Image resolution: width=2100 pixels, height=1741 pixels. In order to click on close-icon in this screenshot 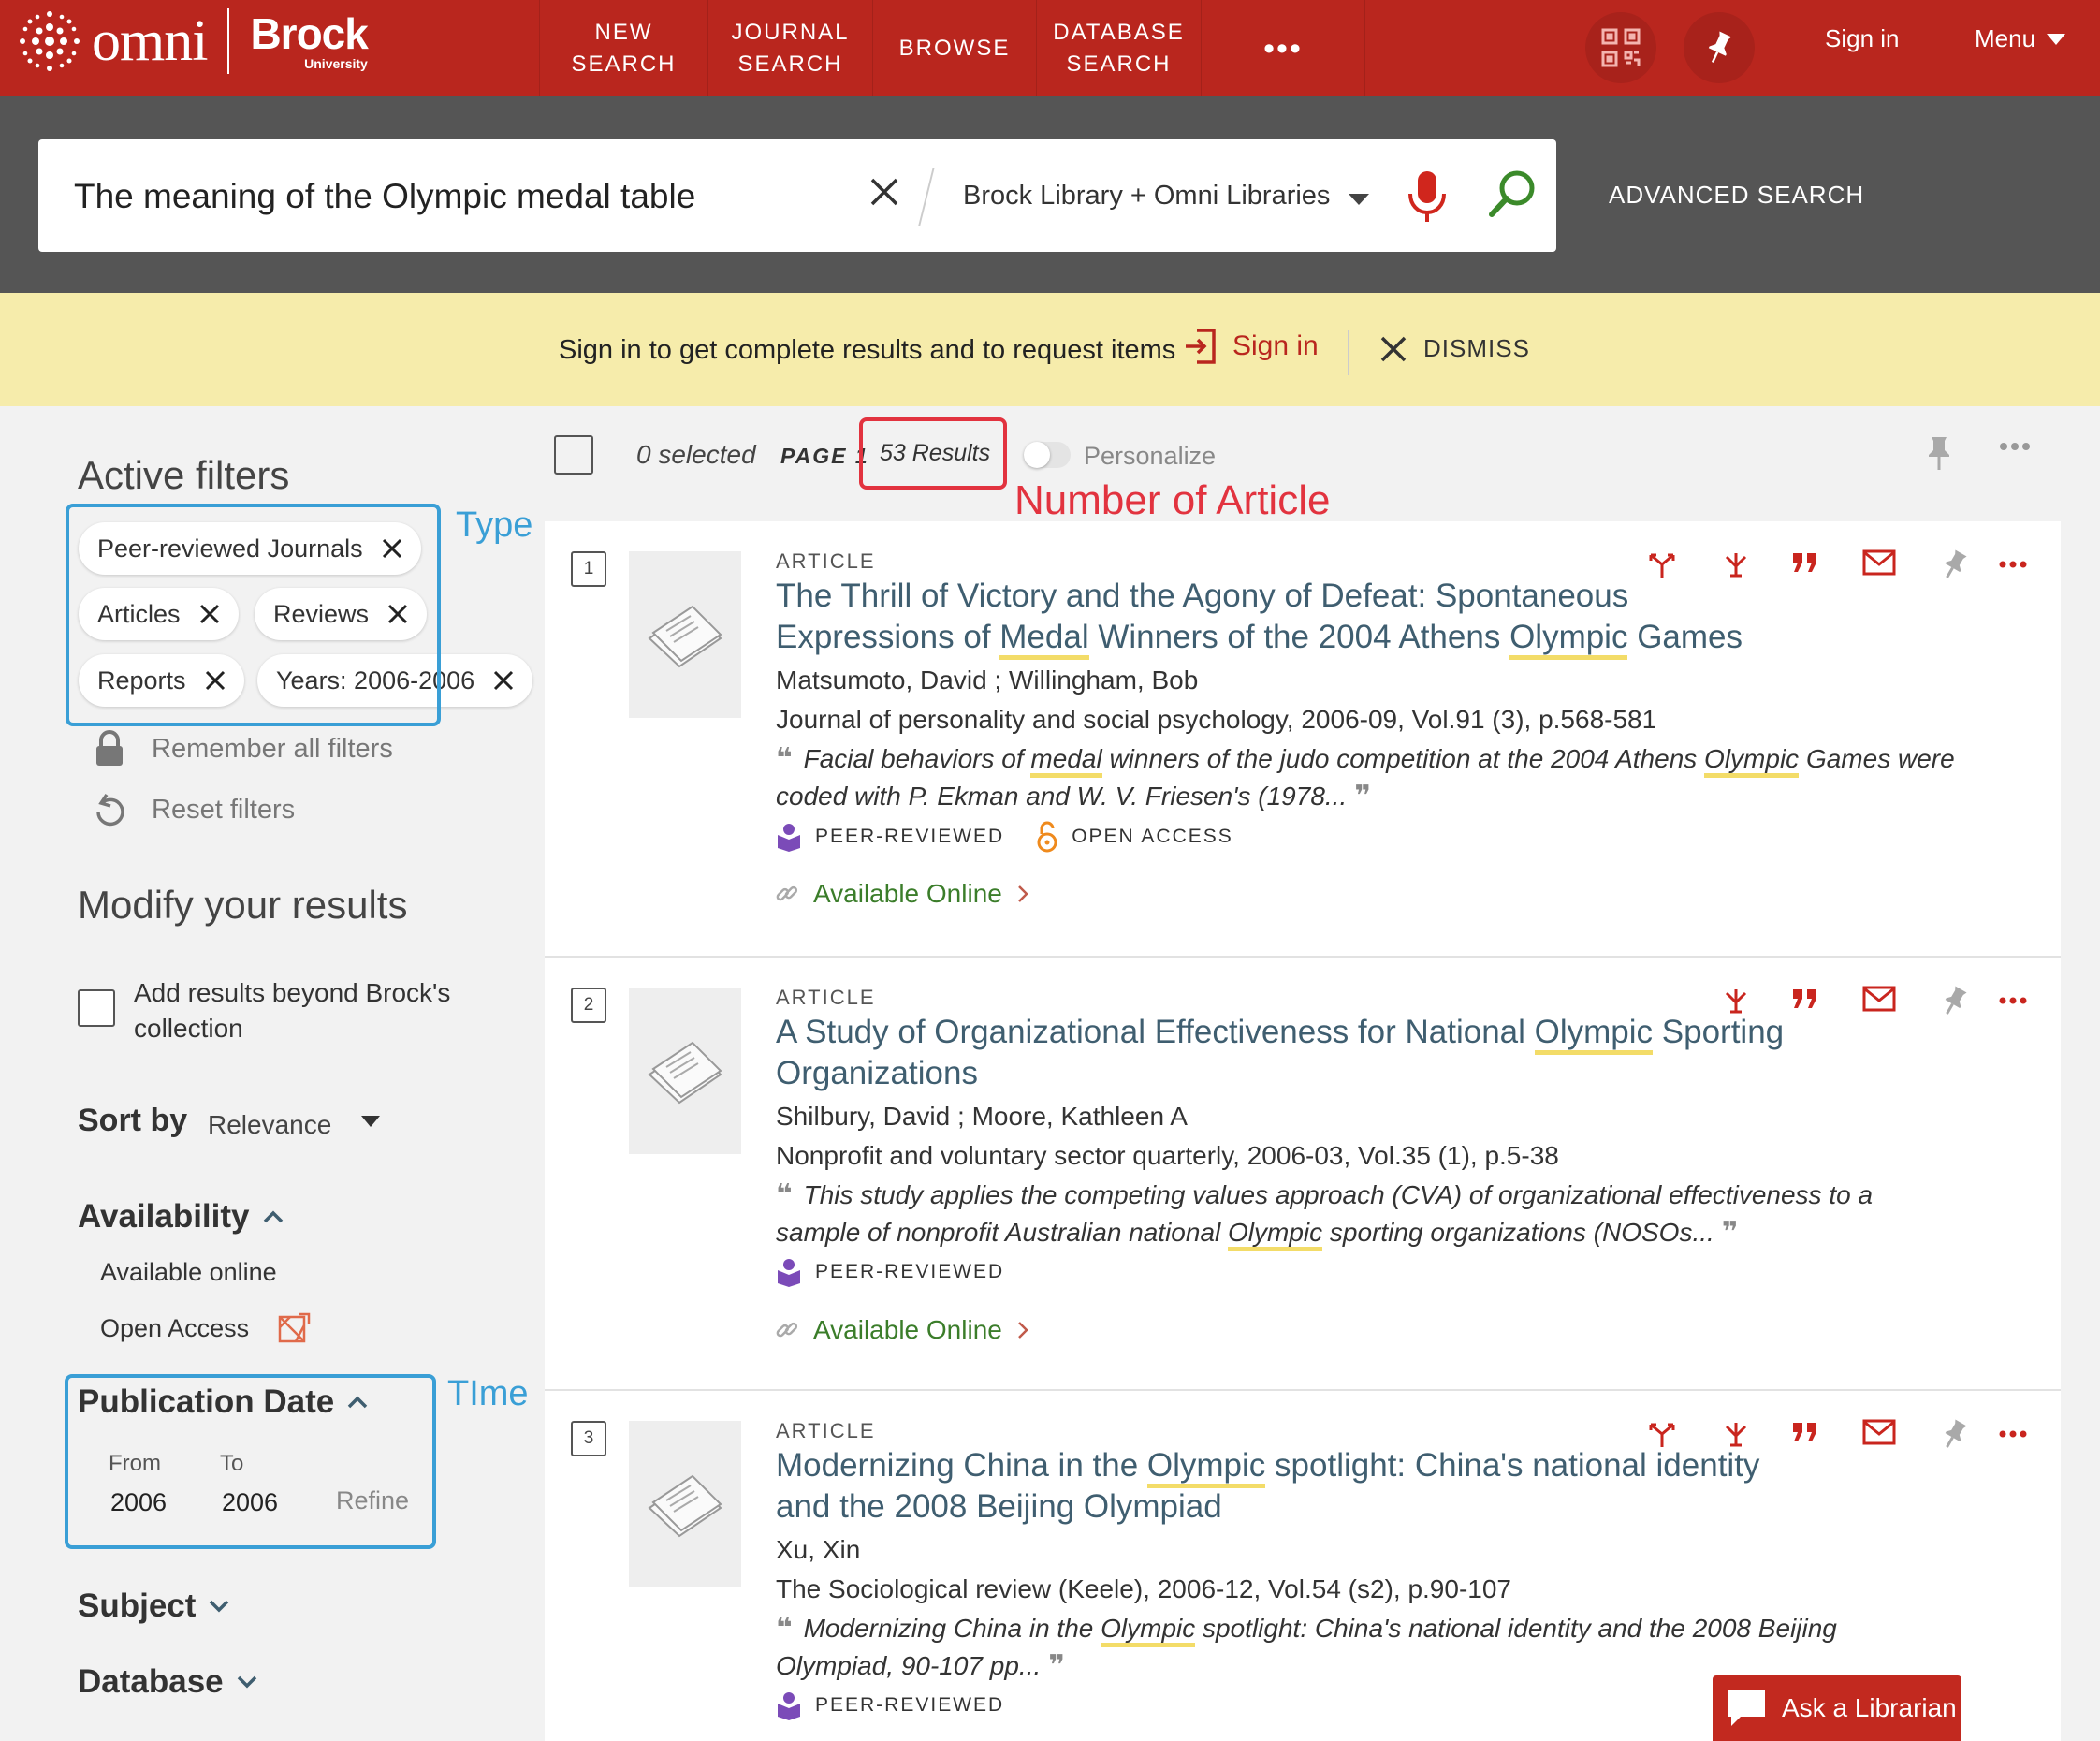, I will do `click(1393, 348)`.